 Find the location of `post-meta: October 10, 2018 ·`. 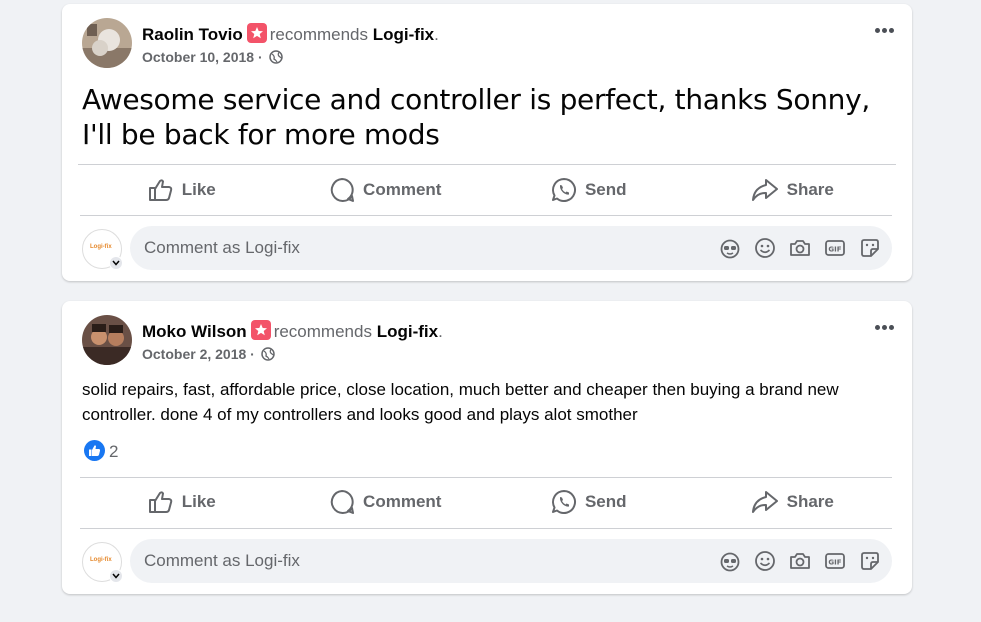

post-meta: October 10, 2018 · is located at coordinates (212, 58).